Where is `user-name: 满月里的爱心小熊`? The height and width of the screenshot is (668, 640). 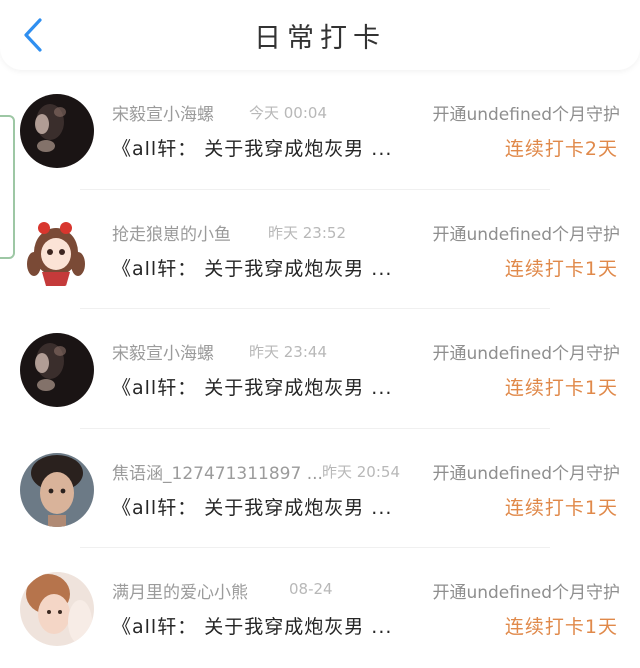
user-name: 满月里的爱心小熊 is located at coordinates (180, 590).